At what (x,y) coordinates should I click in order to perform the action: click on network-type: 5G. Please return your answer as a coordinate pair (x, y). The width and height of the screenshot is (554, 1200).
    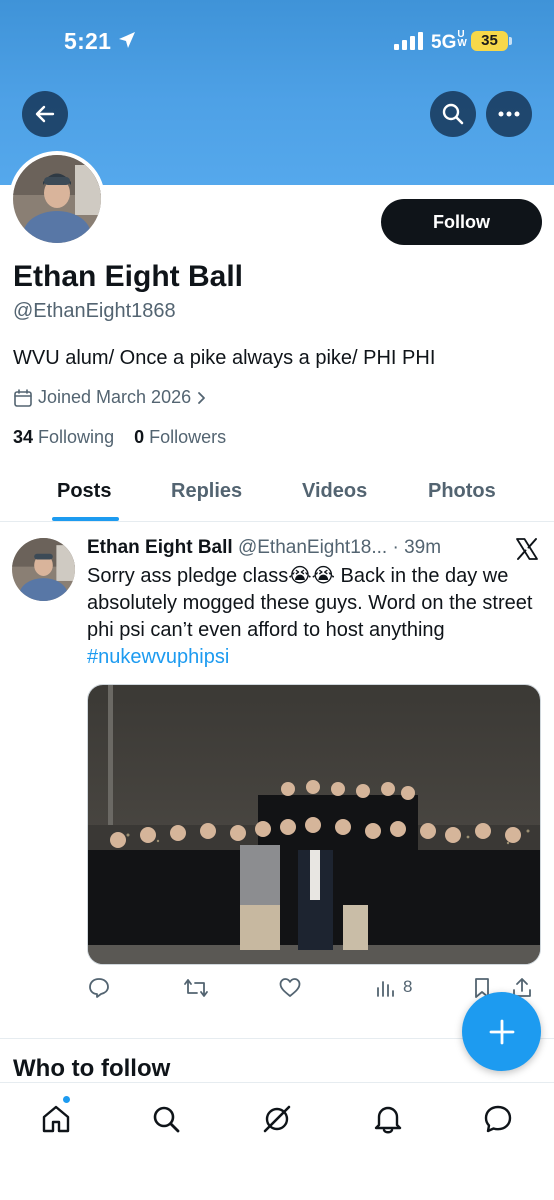
    Looking at the image, I should click on (444, 42).